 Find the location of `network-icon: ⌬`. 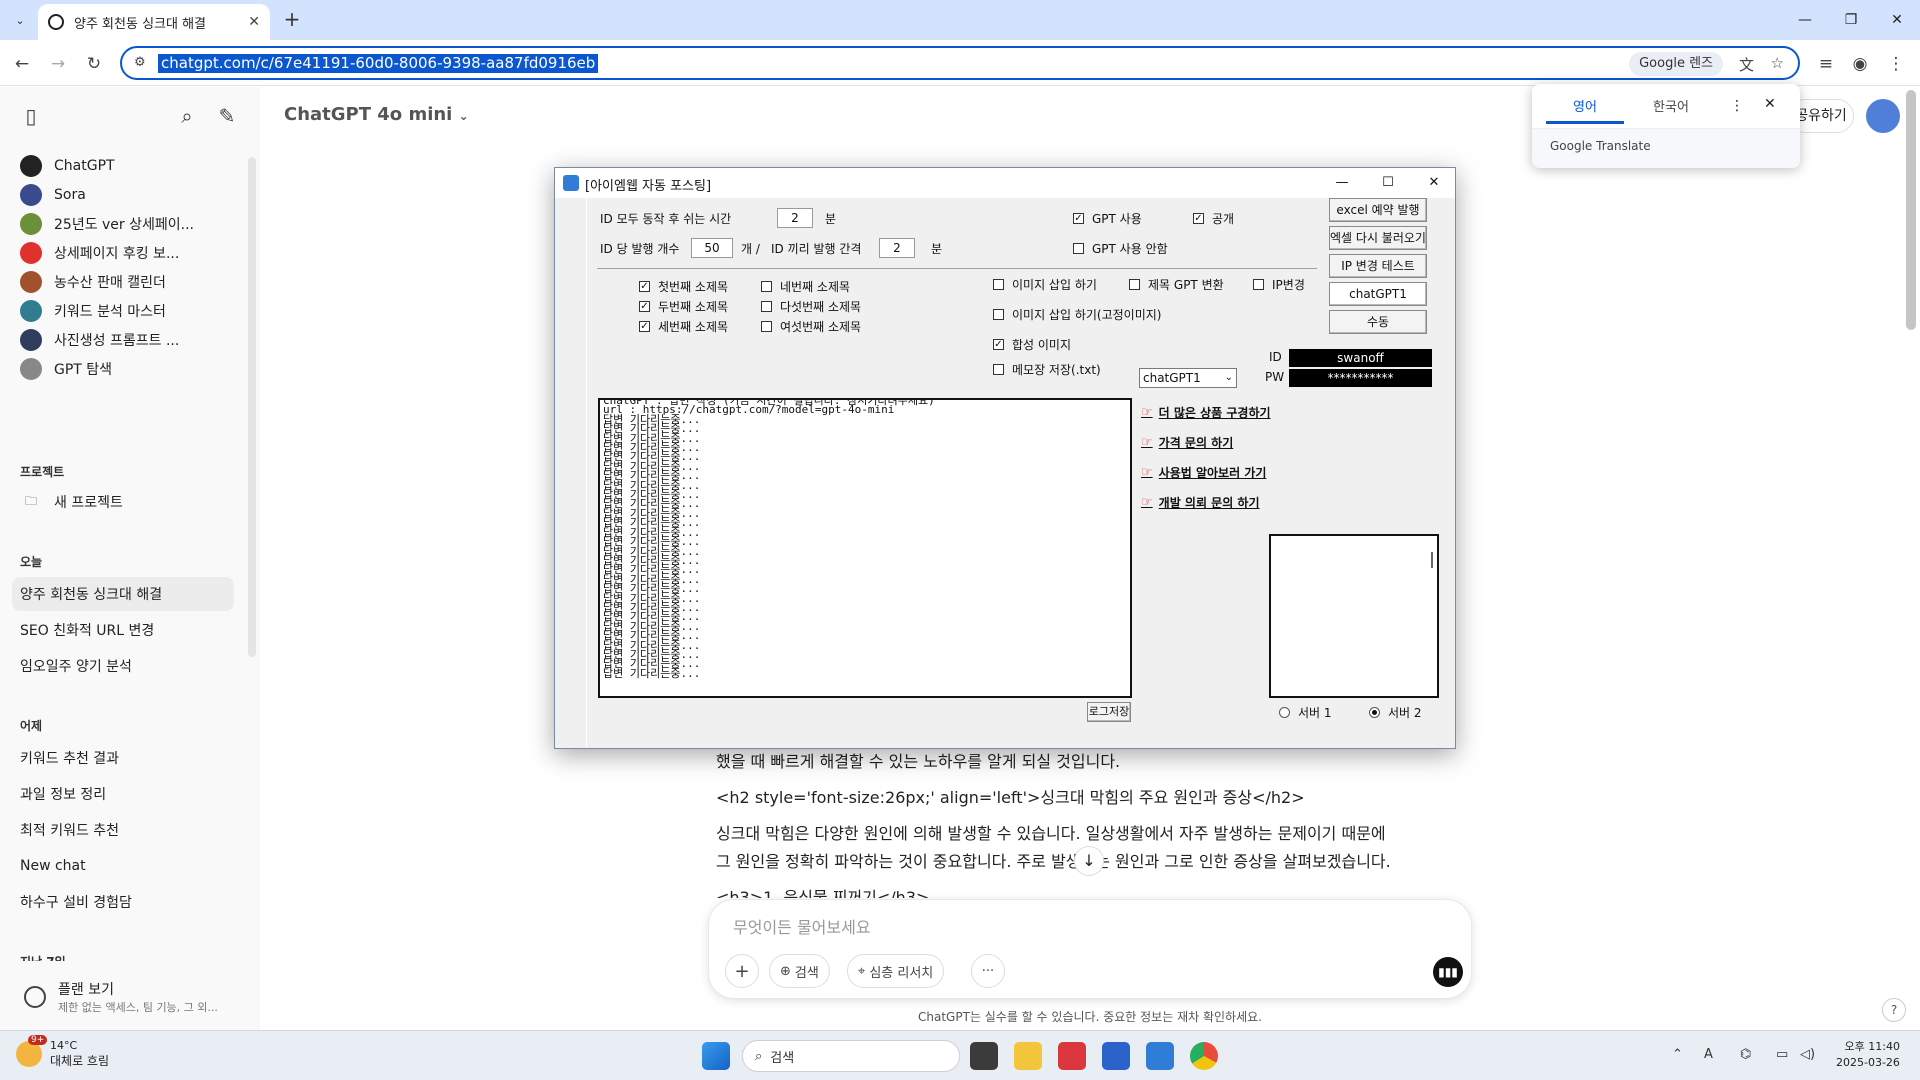

network-icon: ⌬ is located at coordinates (1745, 1054).